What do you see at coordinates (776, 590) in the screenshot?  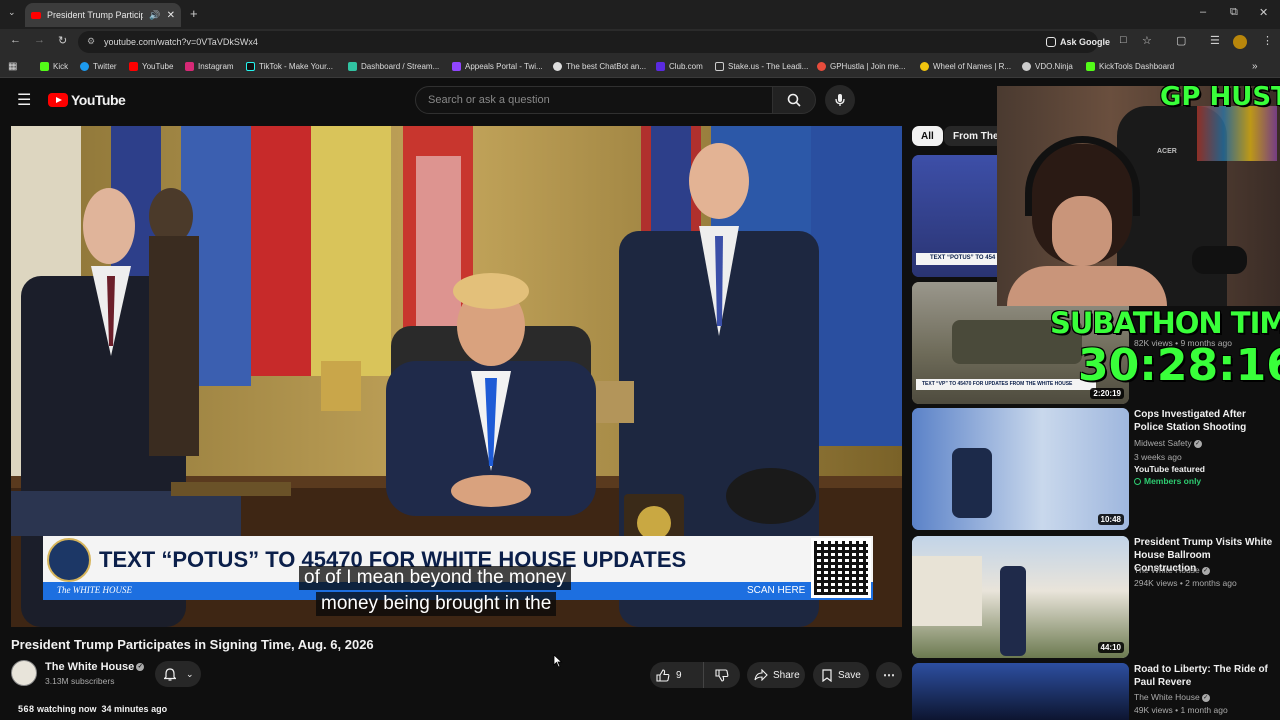 I see `scan-here-label: SCAN HERE` at bounding box center [776, 590].